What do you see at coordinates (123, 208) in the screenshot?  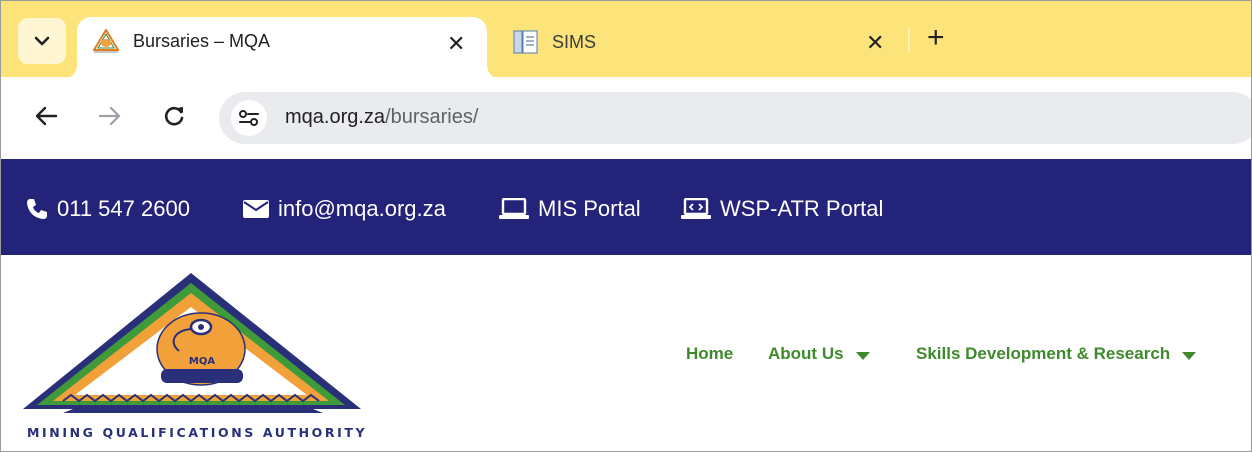 I see `phone-number: 011 547 2600` at bounding box center [123, 208].